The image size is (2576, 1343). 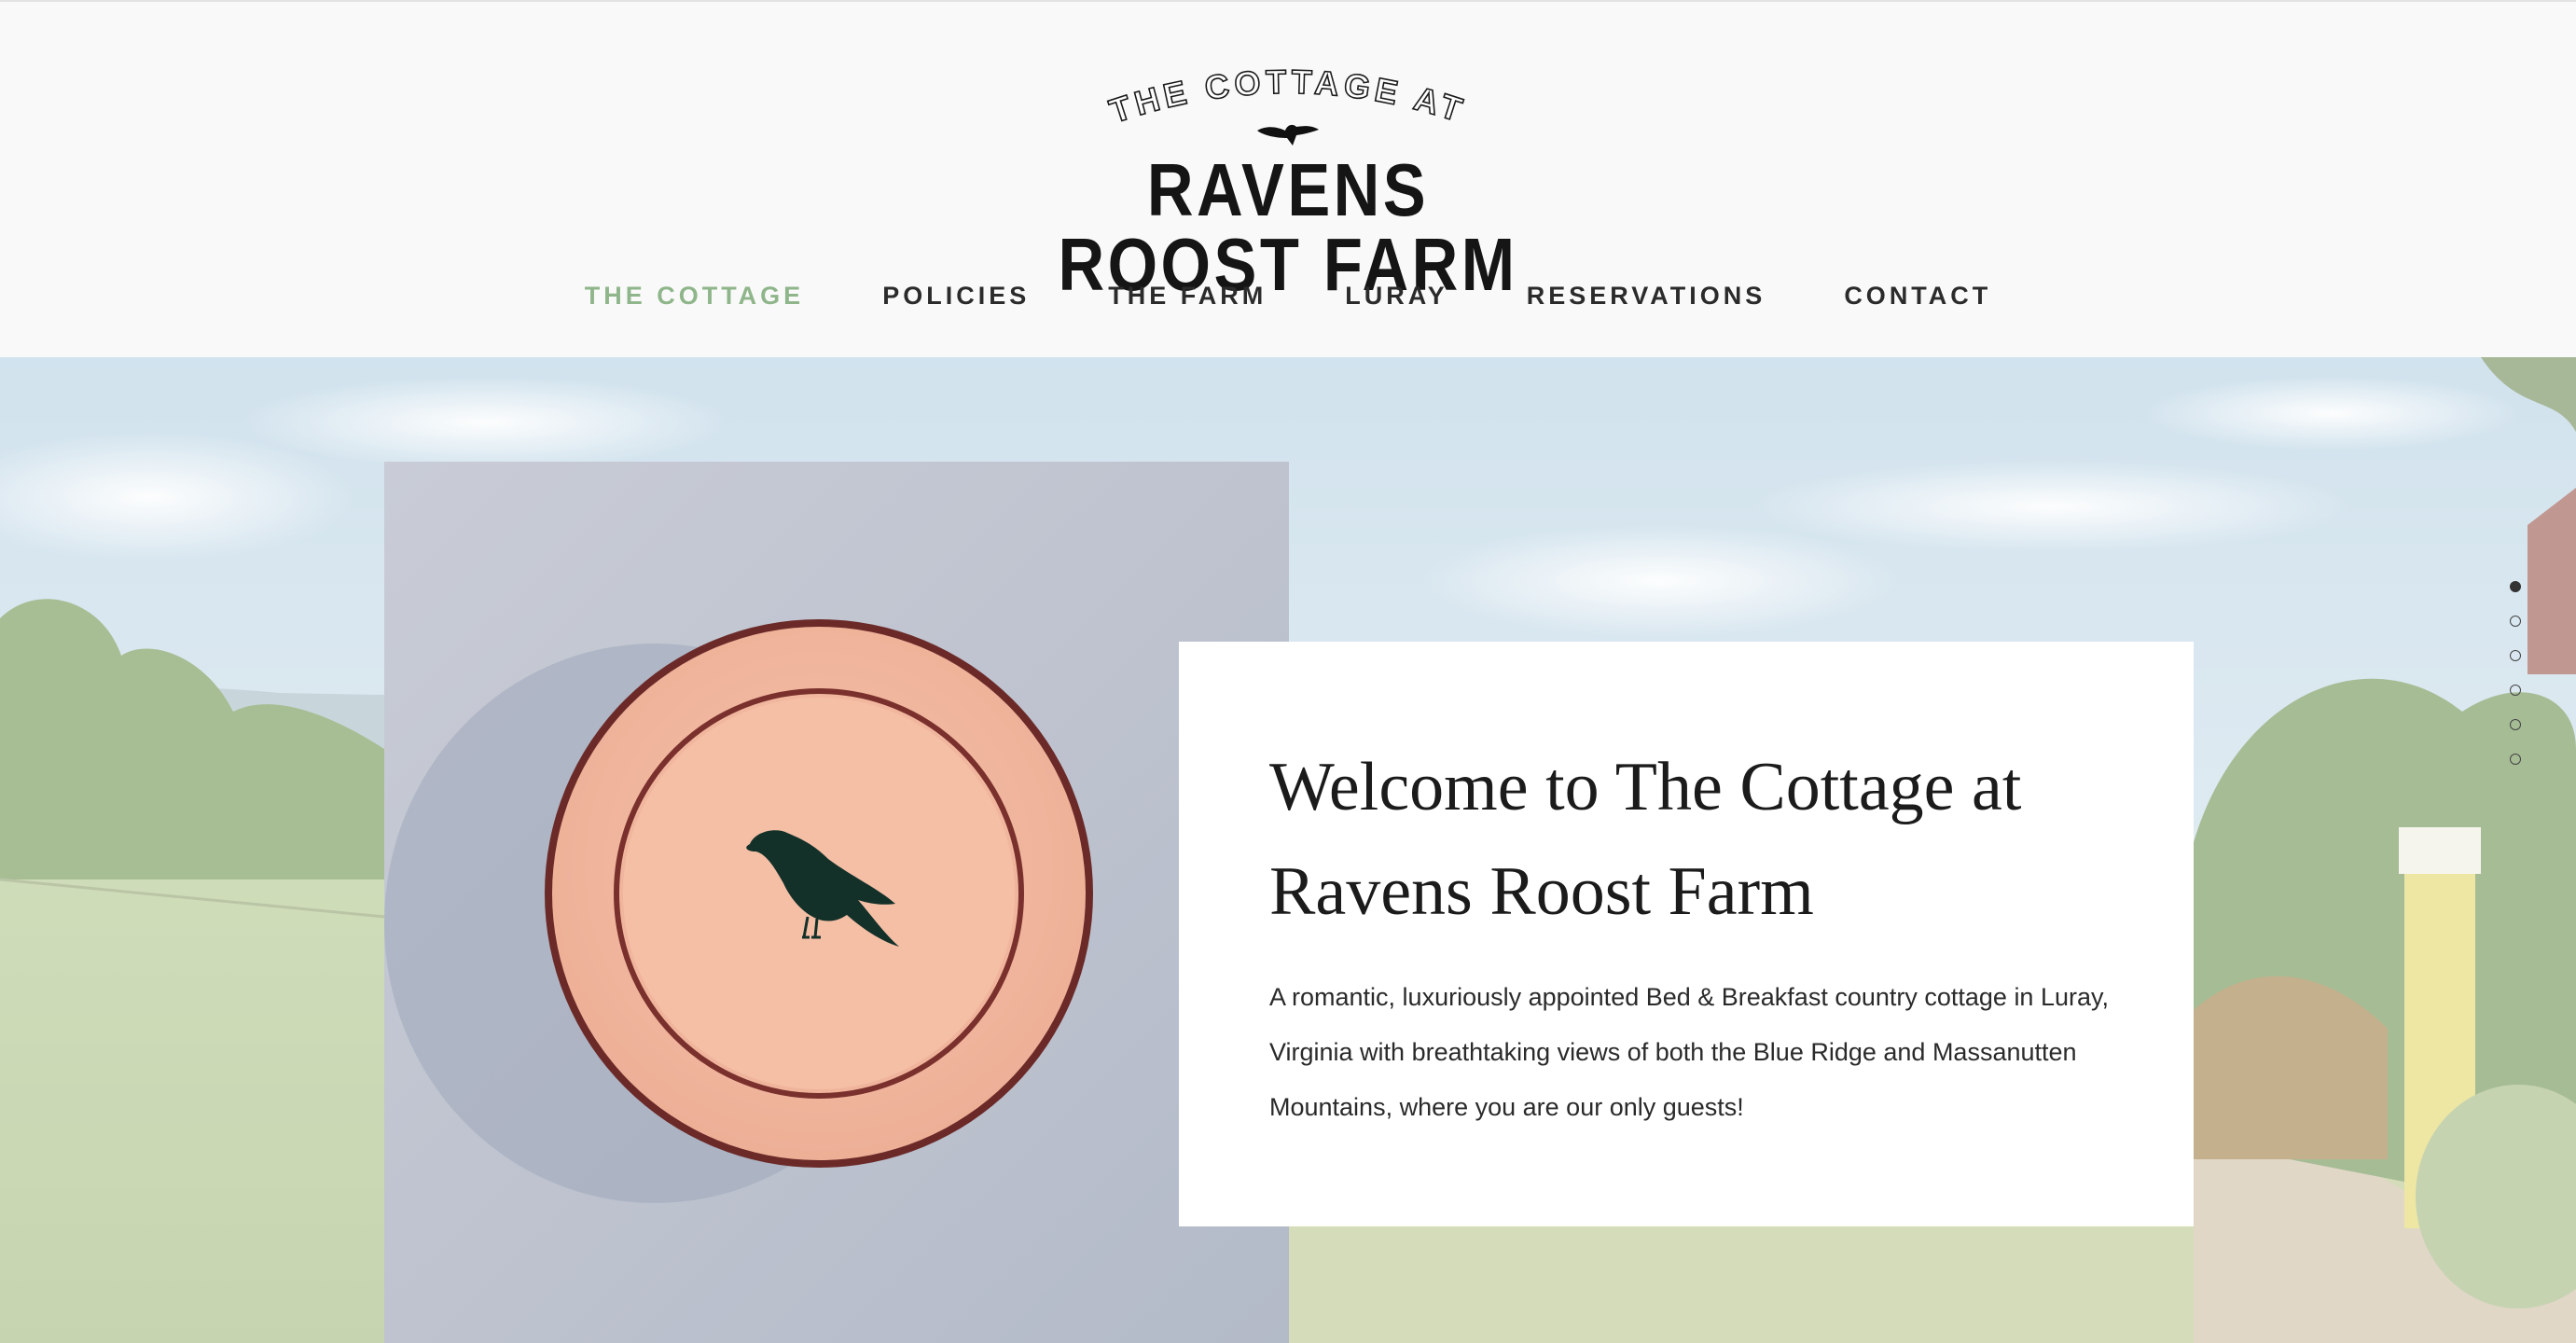 I want to click on nav-item-policies: POLICIES, so click(x=956, y=296).